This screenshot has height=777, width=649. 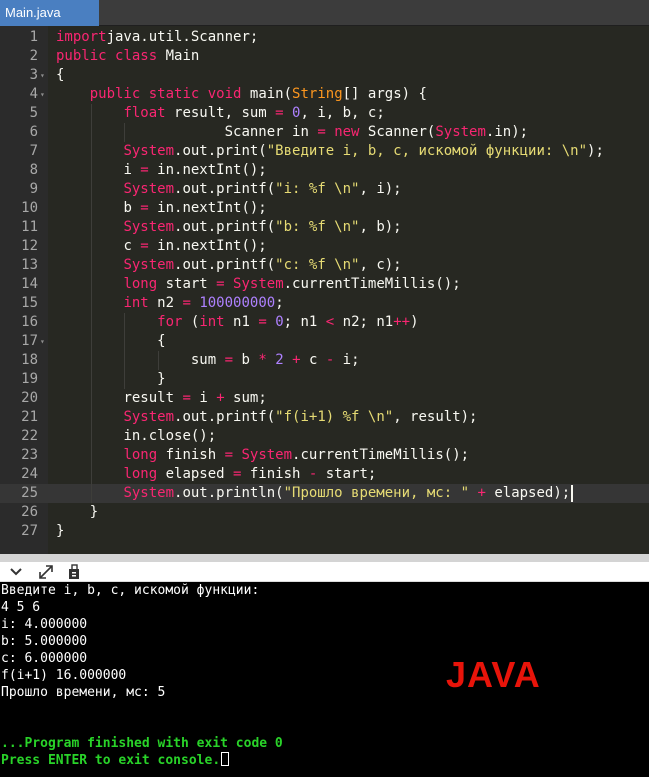 What do you see at coordinates (29, 379) in the screenshot?
I see `line-number: 19` at bounding box center [29, 379].